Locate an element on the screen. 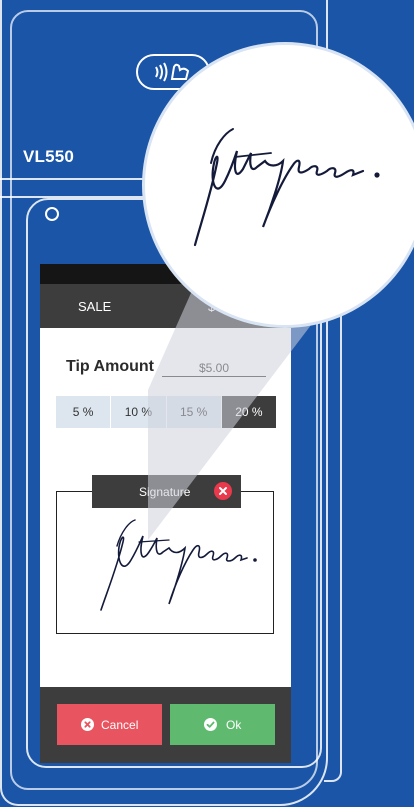  check-circle-icon is located at coordinates (210, 724).